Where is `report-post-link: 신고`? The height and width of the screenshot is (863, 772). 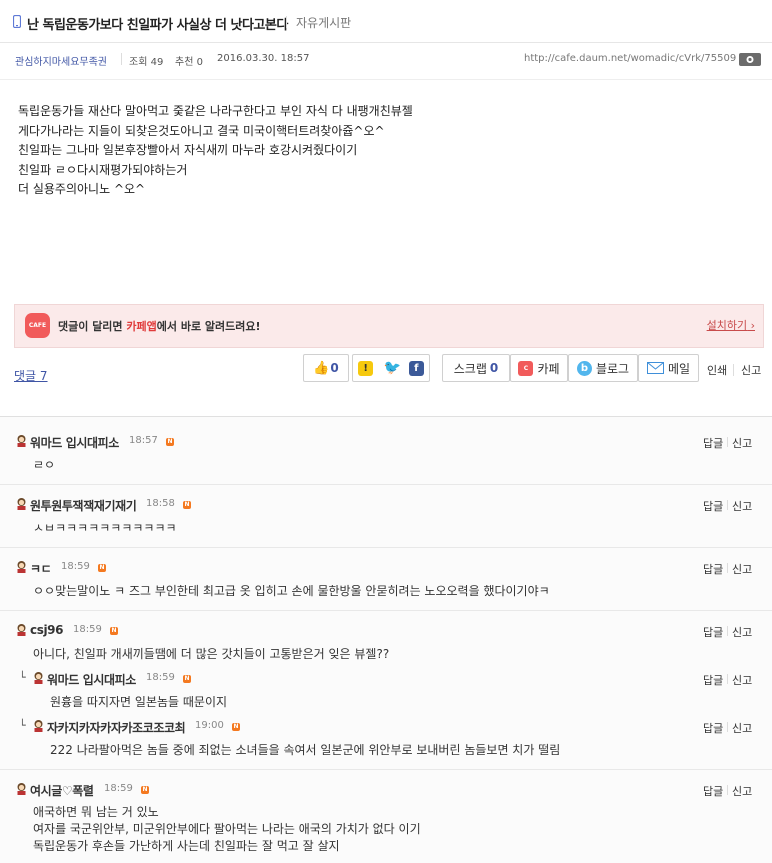 report-post-link: 신고 is located at coordinates (751, 370).